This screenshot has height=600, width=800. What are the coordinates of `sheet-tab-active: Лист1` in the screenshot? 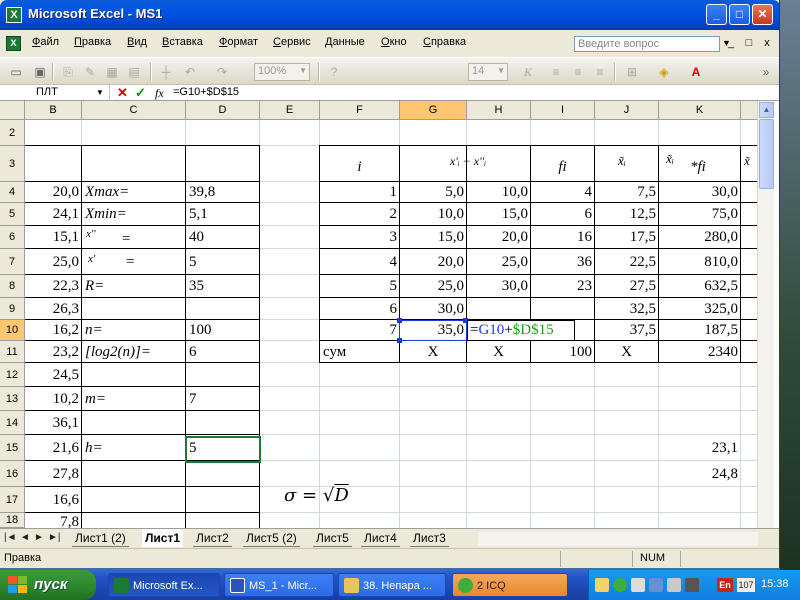 It's located at (163, 538).